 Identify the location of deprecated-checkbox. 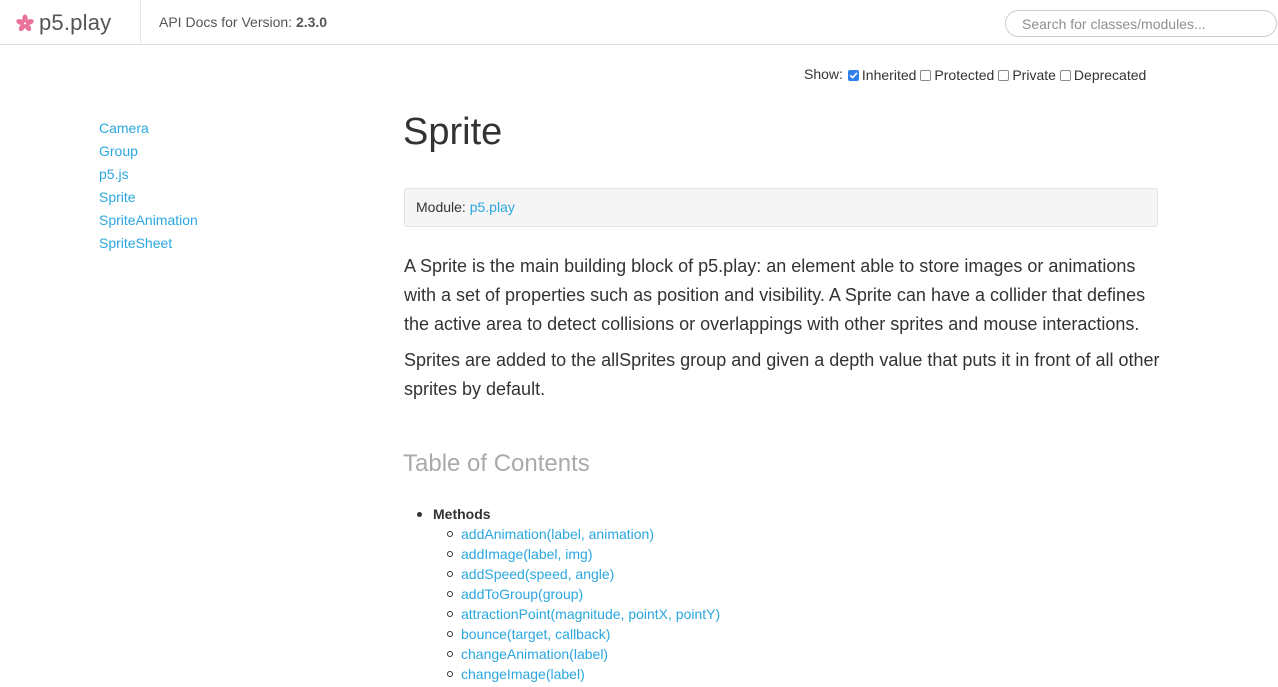
(1065, 75).